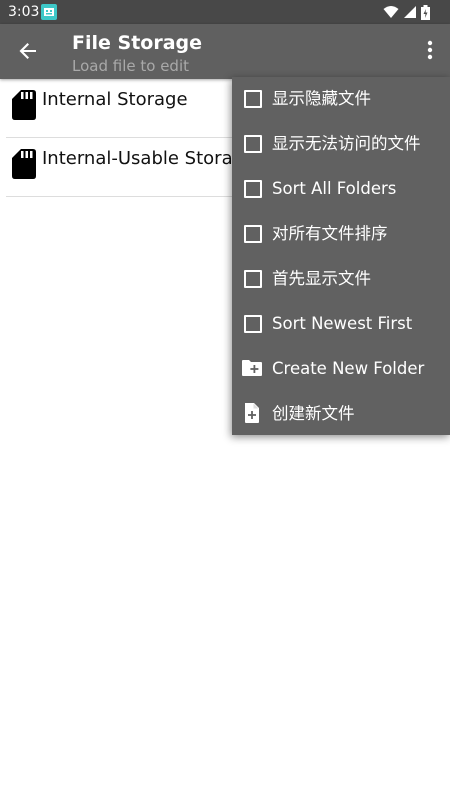 Image resolution: width=450 pixels, height=799 pixels. I want to click on menu-item-show-inaccessible-files: 显示无法访问的文件, so click(341, 144).